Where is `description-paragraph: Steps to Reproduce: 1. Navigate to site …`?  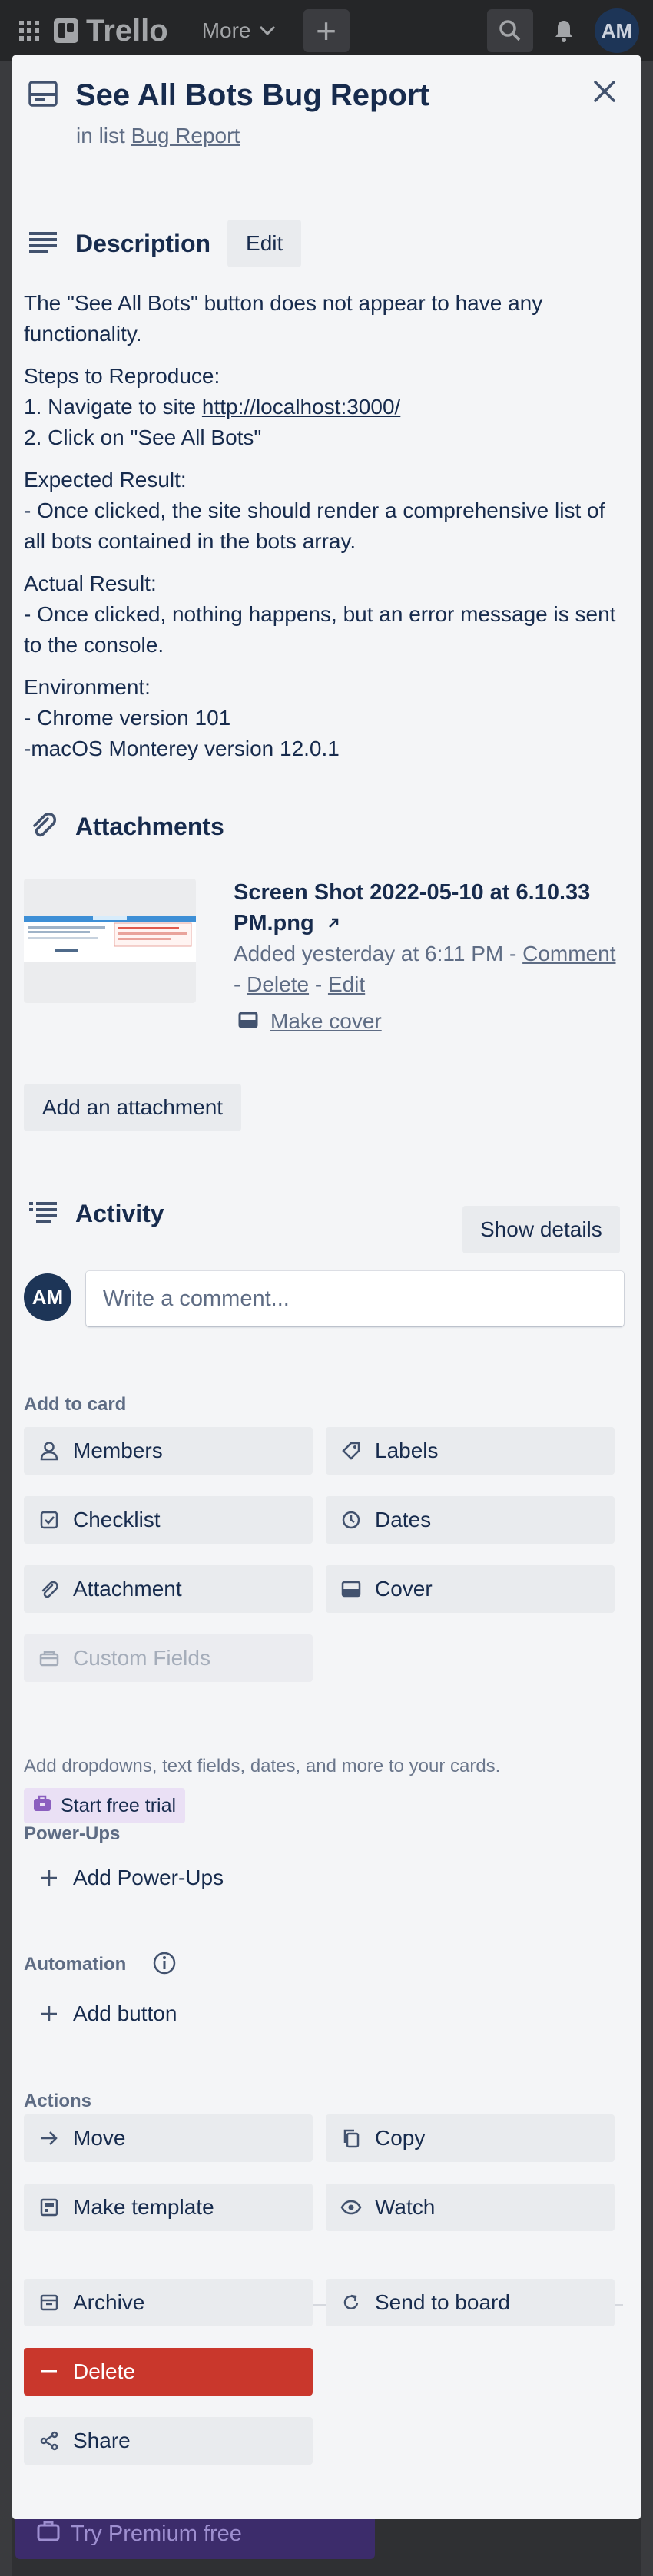
description-paragraph: Steps to Reproduce: 1. Navigate to site … is located at coordinates (327, 407).